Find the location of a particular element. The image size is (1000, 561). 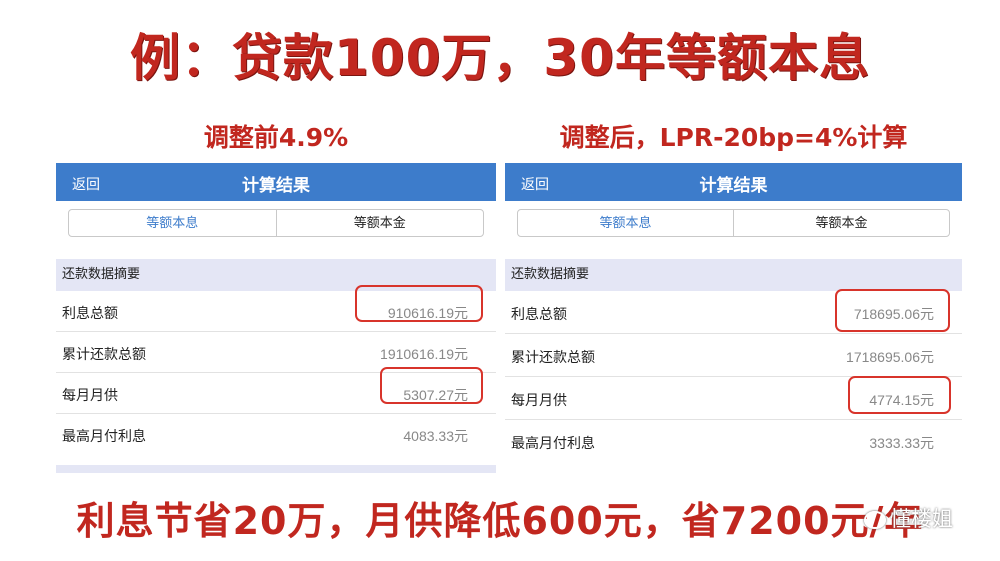

wechat-icon is located at coordinates (875, 520).